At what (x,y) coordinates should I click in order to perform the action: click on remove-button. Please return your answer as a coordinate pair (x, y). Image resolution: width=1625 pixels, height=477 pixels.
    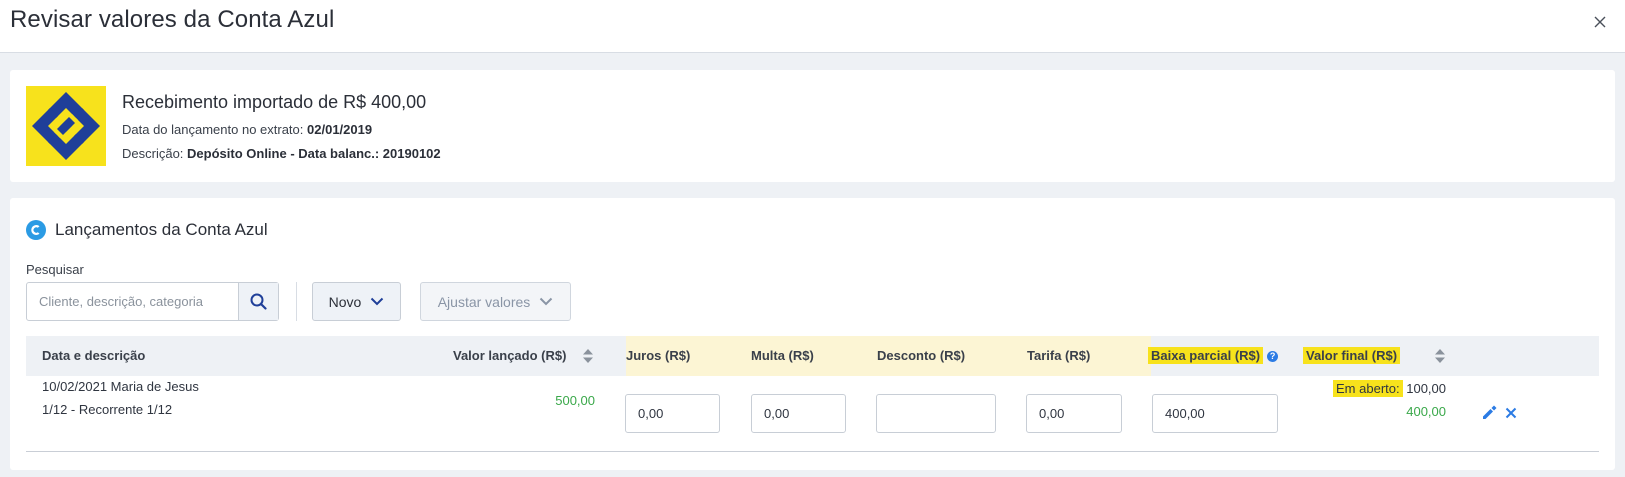
    Looking at the image, I should click on (1511, 413).